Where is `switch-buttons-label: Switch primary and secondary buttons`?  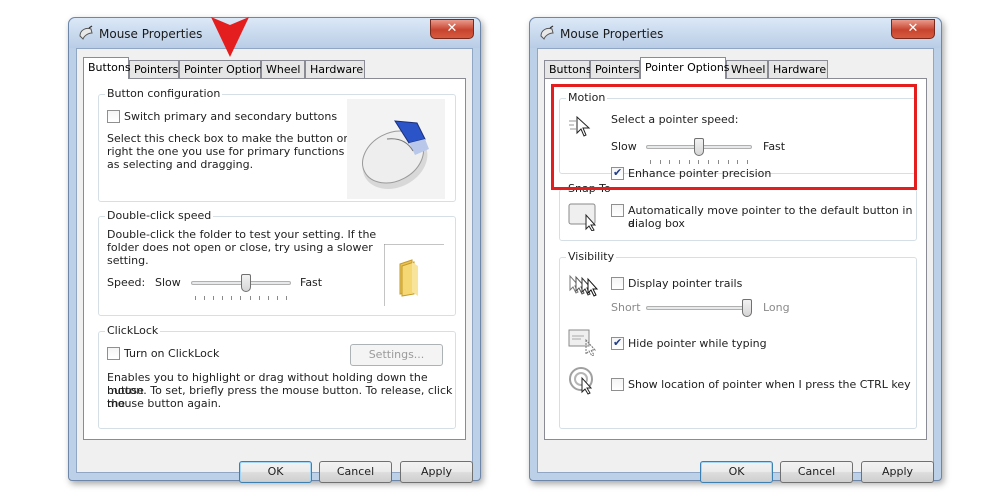
switch-buttons-label: Switch primary and secondary buttons is located at coordinates (231, 116).